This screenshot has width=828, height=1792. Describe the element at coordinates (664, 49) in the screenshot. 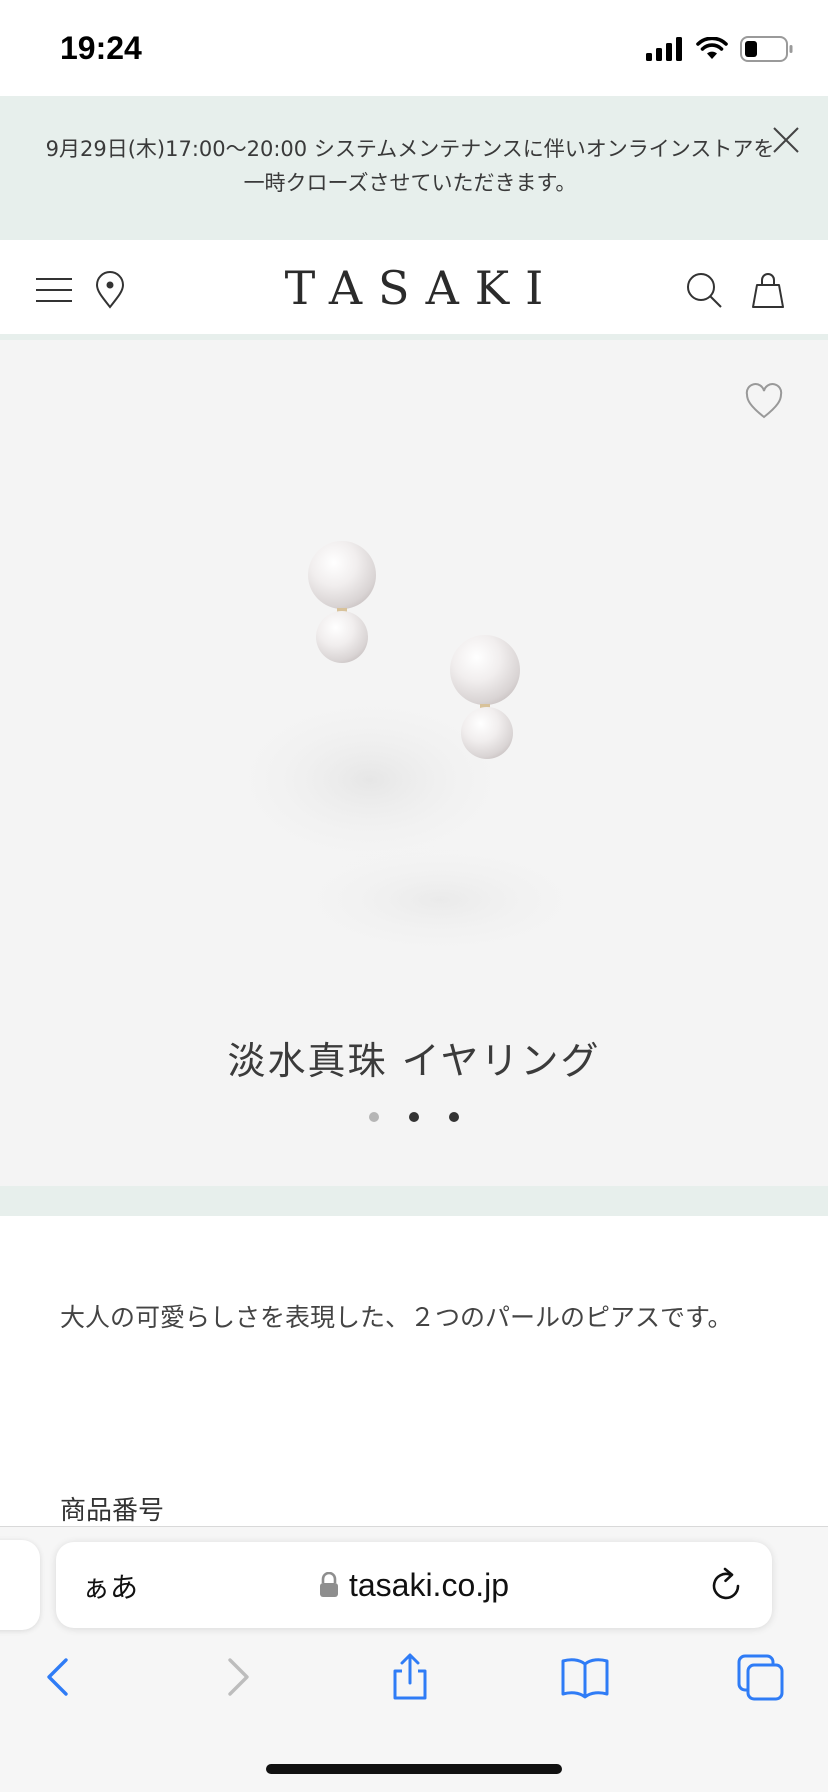

I see `cellular-signal-icon` at that location.